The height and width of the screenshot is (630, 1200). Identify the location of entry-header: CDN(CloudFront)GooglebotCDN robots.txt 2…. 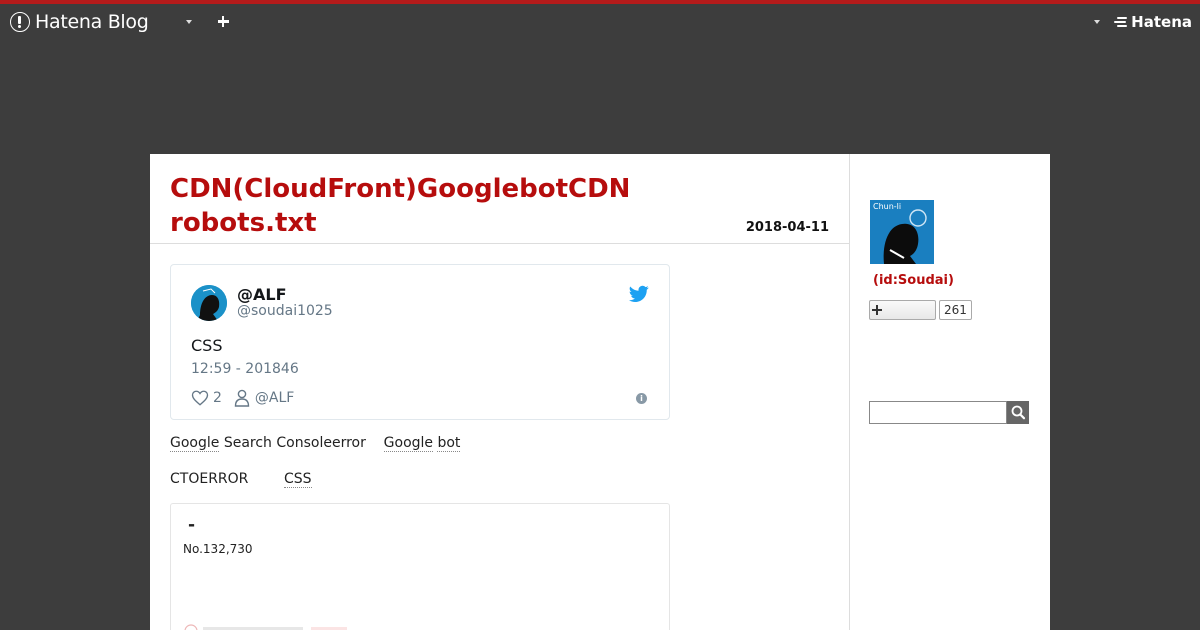
(500, 199).